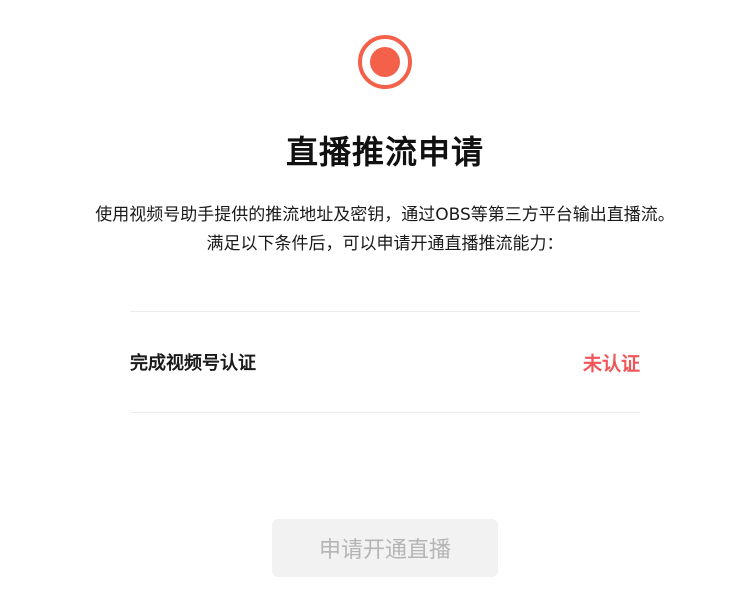 The height and width of the screenshot is (614, 734). Describe the element at coordinates (193, 363) in the screenshot. I see `requirement-label: 完成视频号认证` at that location.